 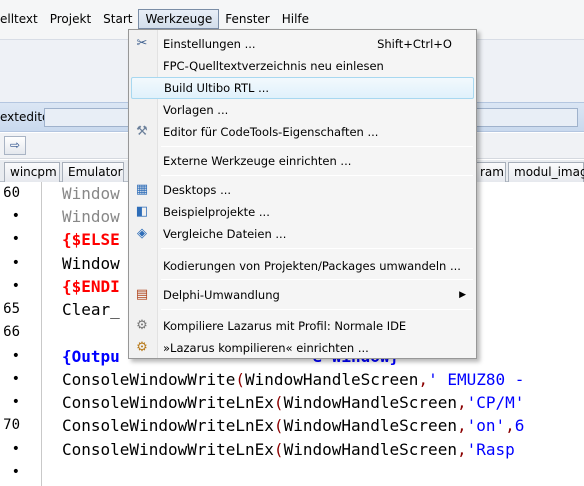 I want to click on code-line-2: {$ELSE, so click(x=91, y=239).